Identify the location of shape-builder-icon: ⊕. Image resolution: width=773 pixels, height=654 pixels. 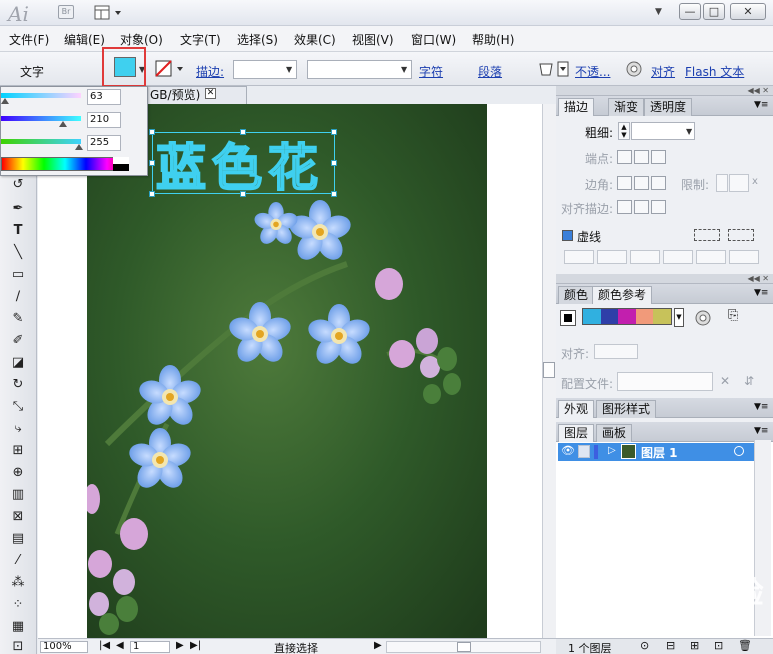
(18, 473).